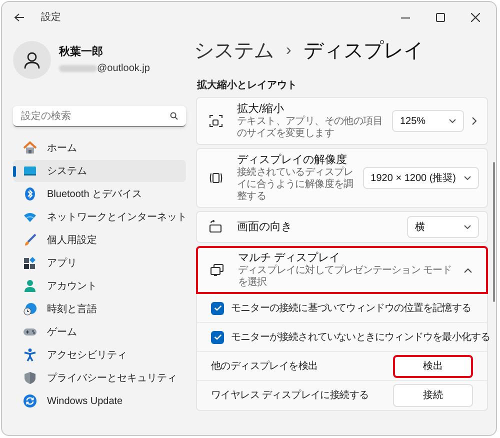 The width and height of the screenshot is (500, 438). Describe the element at coordinates (99, 309) in the screenshot. I see `nav-item: 時刻と言語` at that location.